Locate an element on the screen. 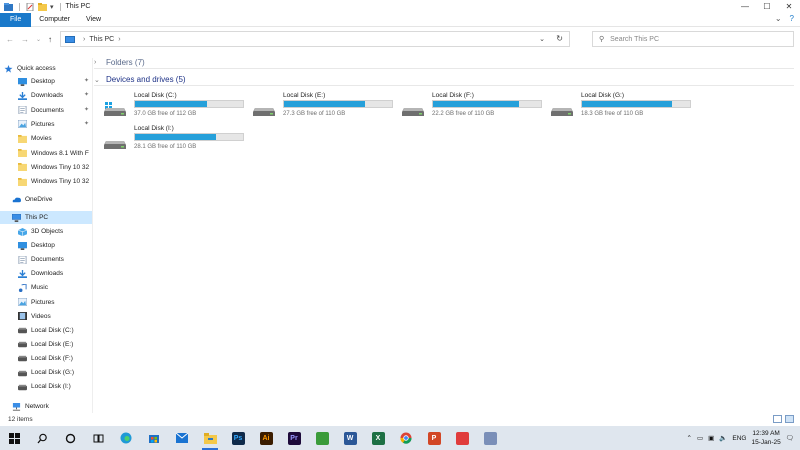 The width and height of the screenshot is (800, 450). help-icon: ? is located at coordinates (792, 18).